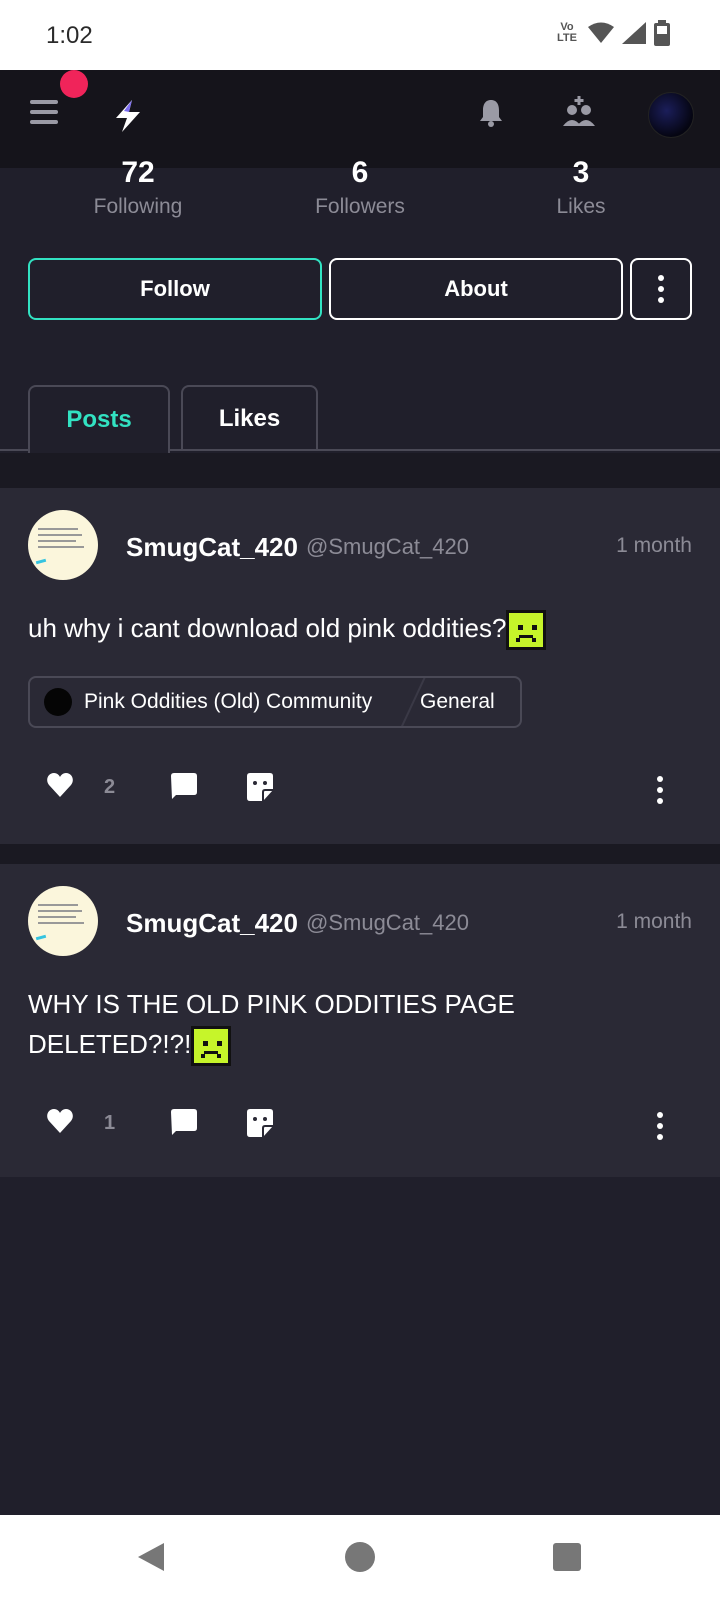 This screenshot has height=1600, width=720. I want to click on status-bar: 1:02 Vo LTE, so click(360, 35).